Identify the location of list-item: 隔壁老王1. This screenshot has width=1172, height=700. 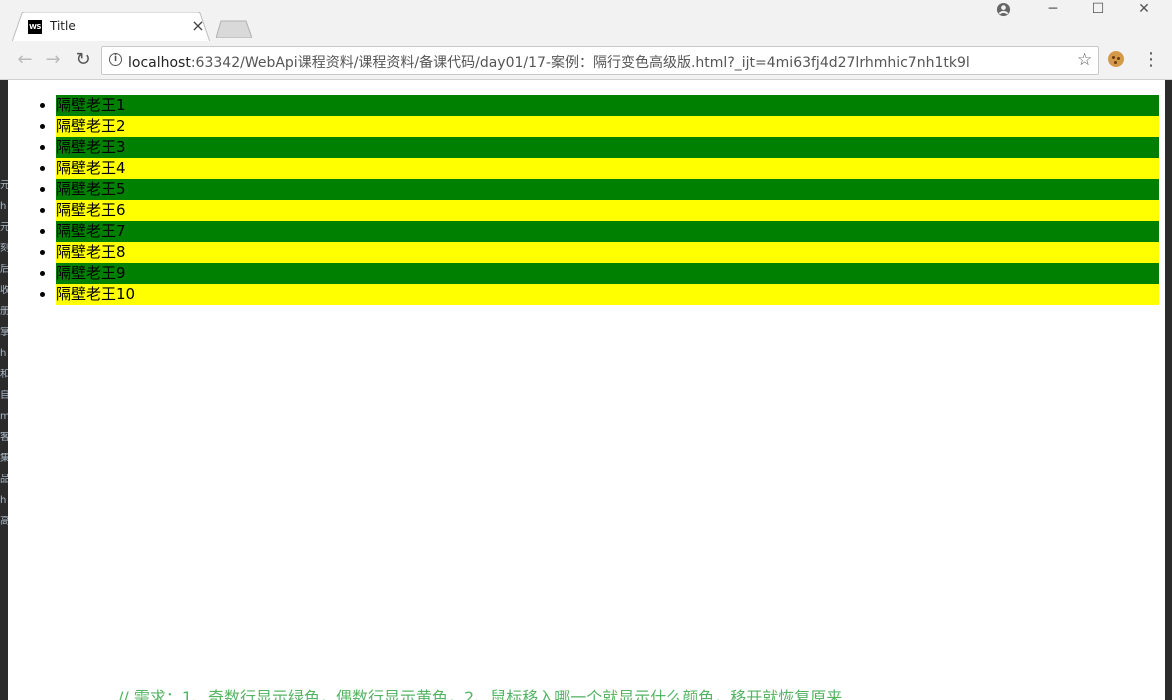
(607, 105).